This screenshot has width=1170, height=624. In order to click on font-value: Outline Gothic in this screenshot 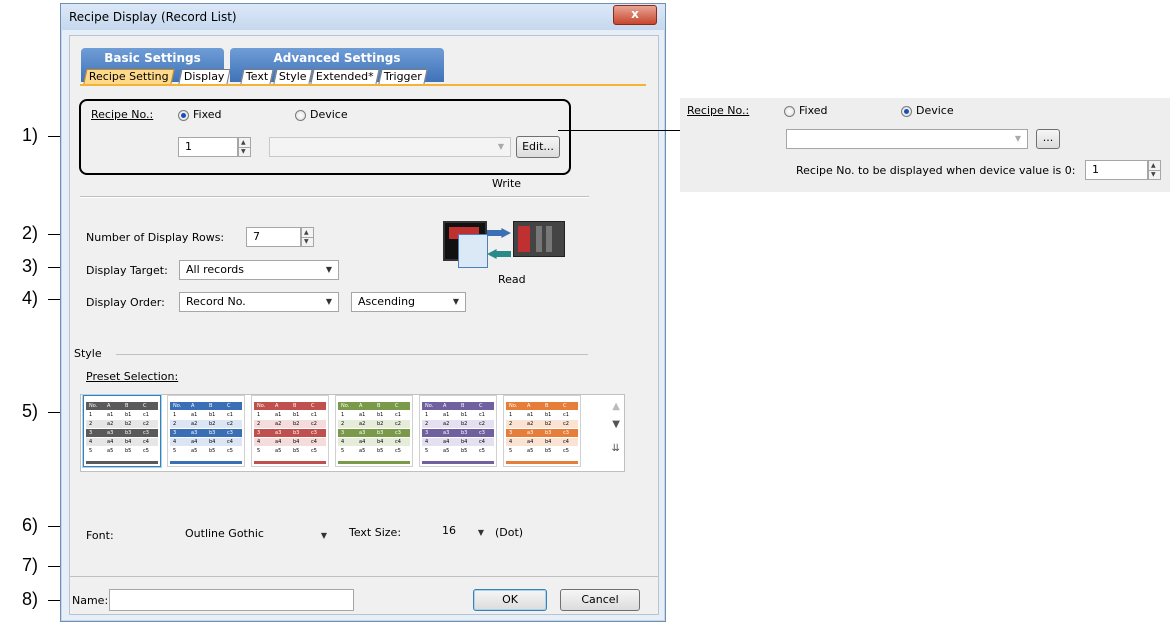, I will do `click(224, 533)`.